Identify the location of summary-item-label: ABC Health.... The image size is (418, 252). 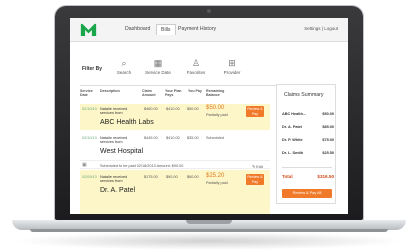
(294, 114).